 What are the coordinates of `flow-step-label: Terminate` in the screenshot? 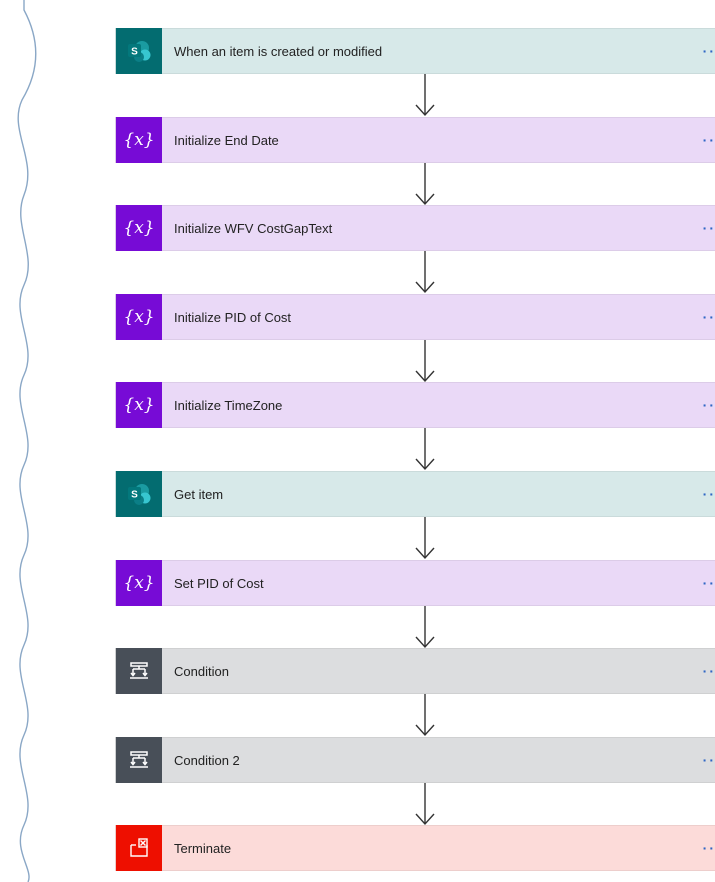 It's located at (203, 848).